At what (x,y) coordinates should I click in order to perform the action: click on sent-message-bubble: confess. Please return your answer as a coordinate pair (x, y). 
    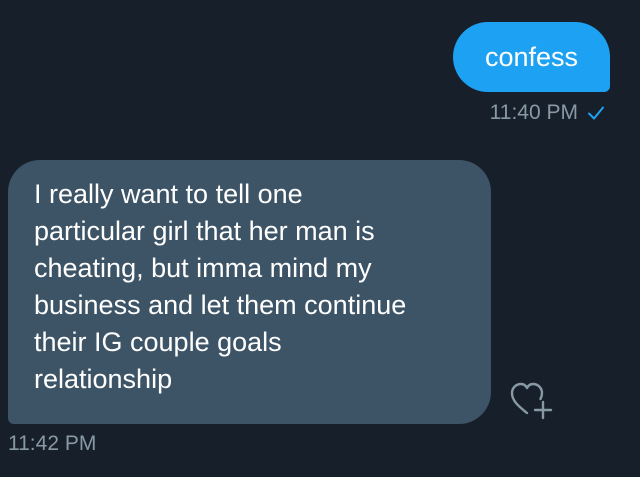
    Looking at the image, I should click on (531, 57).